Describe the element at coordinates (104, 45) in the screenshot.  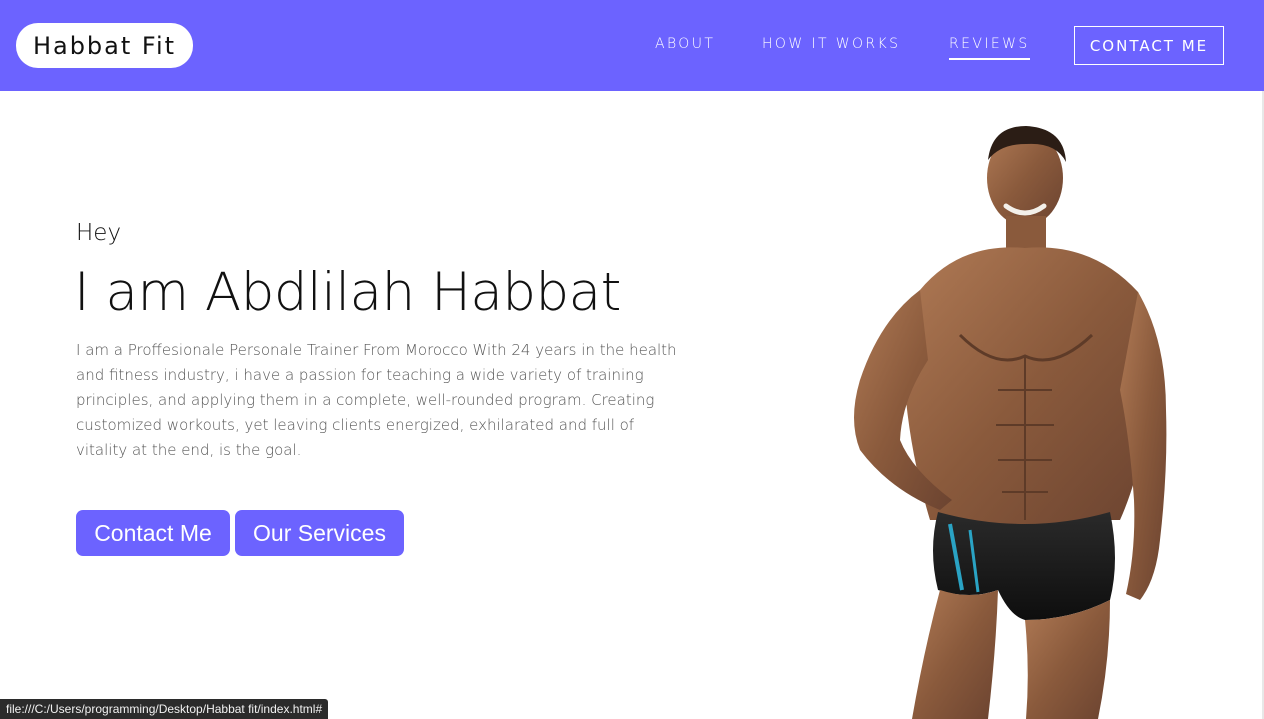
I see `site-logo: Habbat Fit` at that location.